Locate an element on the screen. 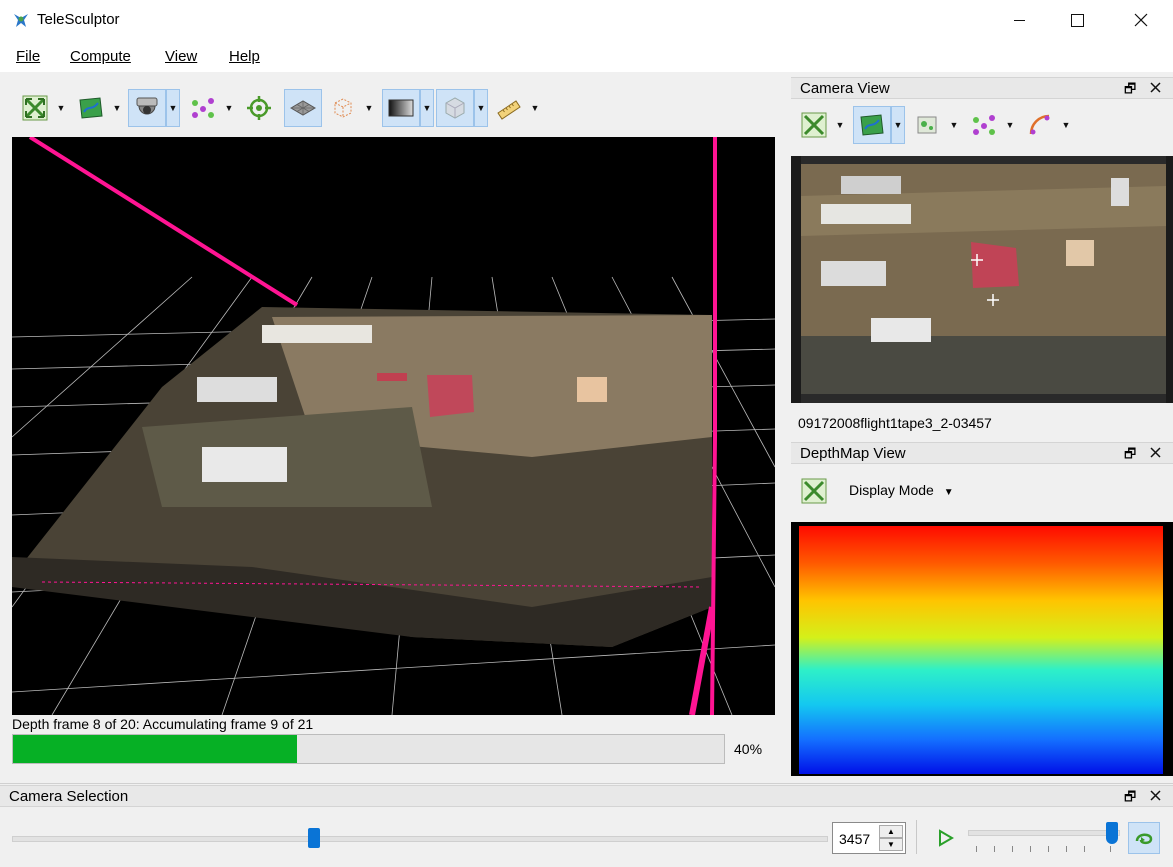  maximize-icon is located at coordinates (1077, 20).